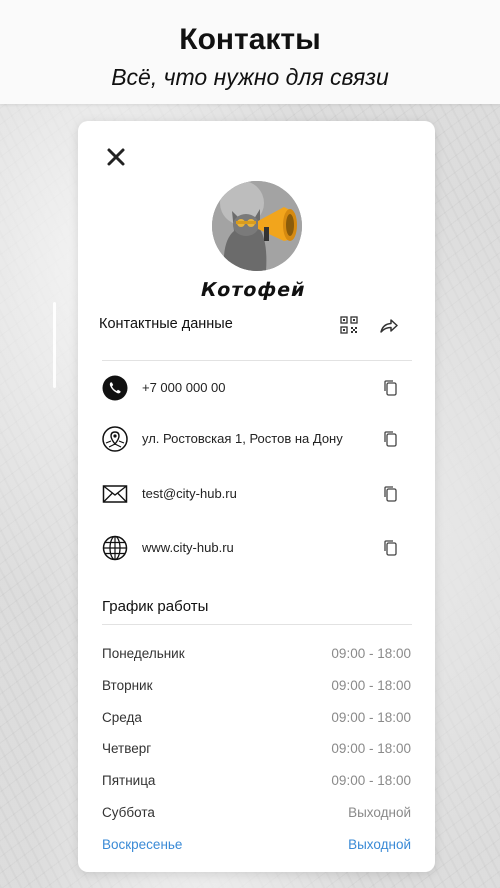 Image resolution: width=500 pixels, height=888 pixels. Describe the element at coordinates (257, 388) in the screenshot. I see `contact-row-phone: +7 000 000 00` at that location.